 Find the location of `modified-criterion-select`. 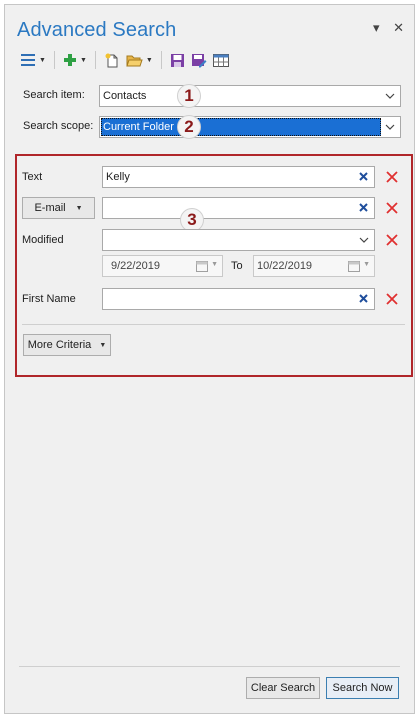

modified-criterion-select is located at coordinates (238, 240).